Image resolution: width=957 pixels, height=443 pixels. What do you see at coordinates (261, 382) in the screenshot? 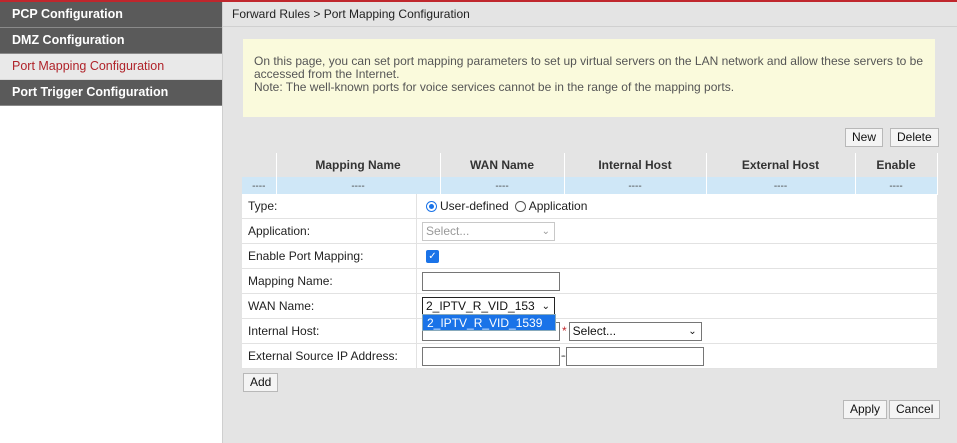
I see `add-button: Add` at bounding box center [261, 382].